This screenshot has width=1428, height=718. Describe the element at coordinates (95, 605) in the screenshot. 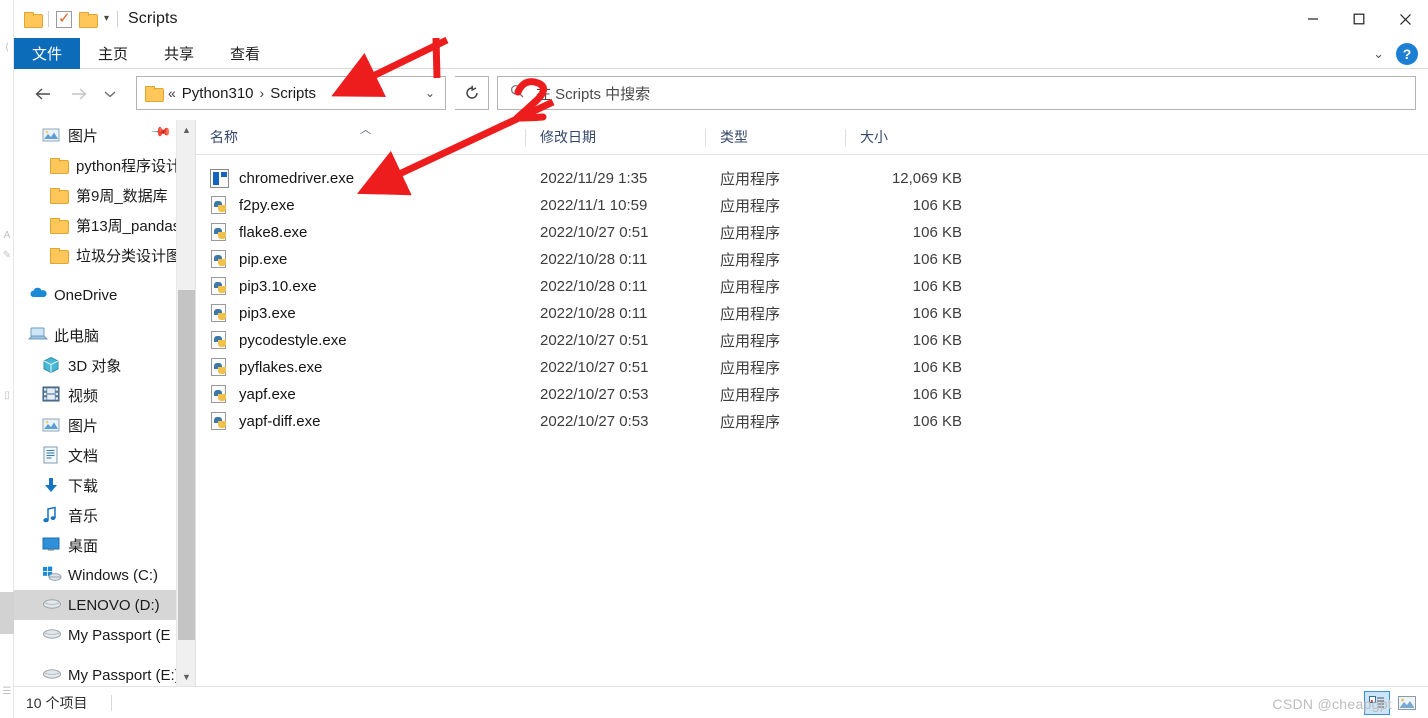

I see `sidebar-item-lenovo-d: LENOVO (D:)` at that location.